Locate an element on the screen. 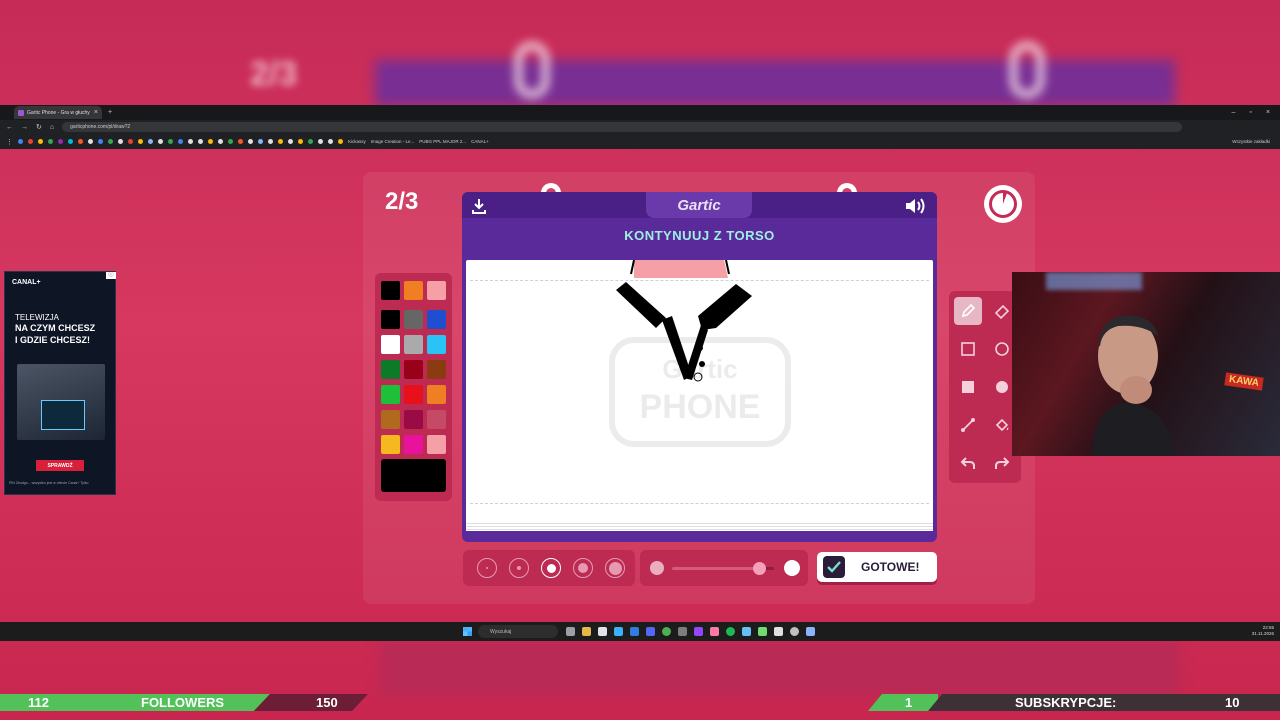  all-bookmarks-link: Wszystkie zakładki is located at coordinates (1251, 141).